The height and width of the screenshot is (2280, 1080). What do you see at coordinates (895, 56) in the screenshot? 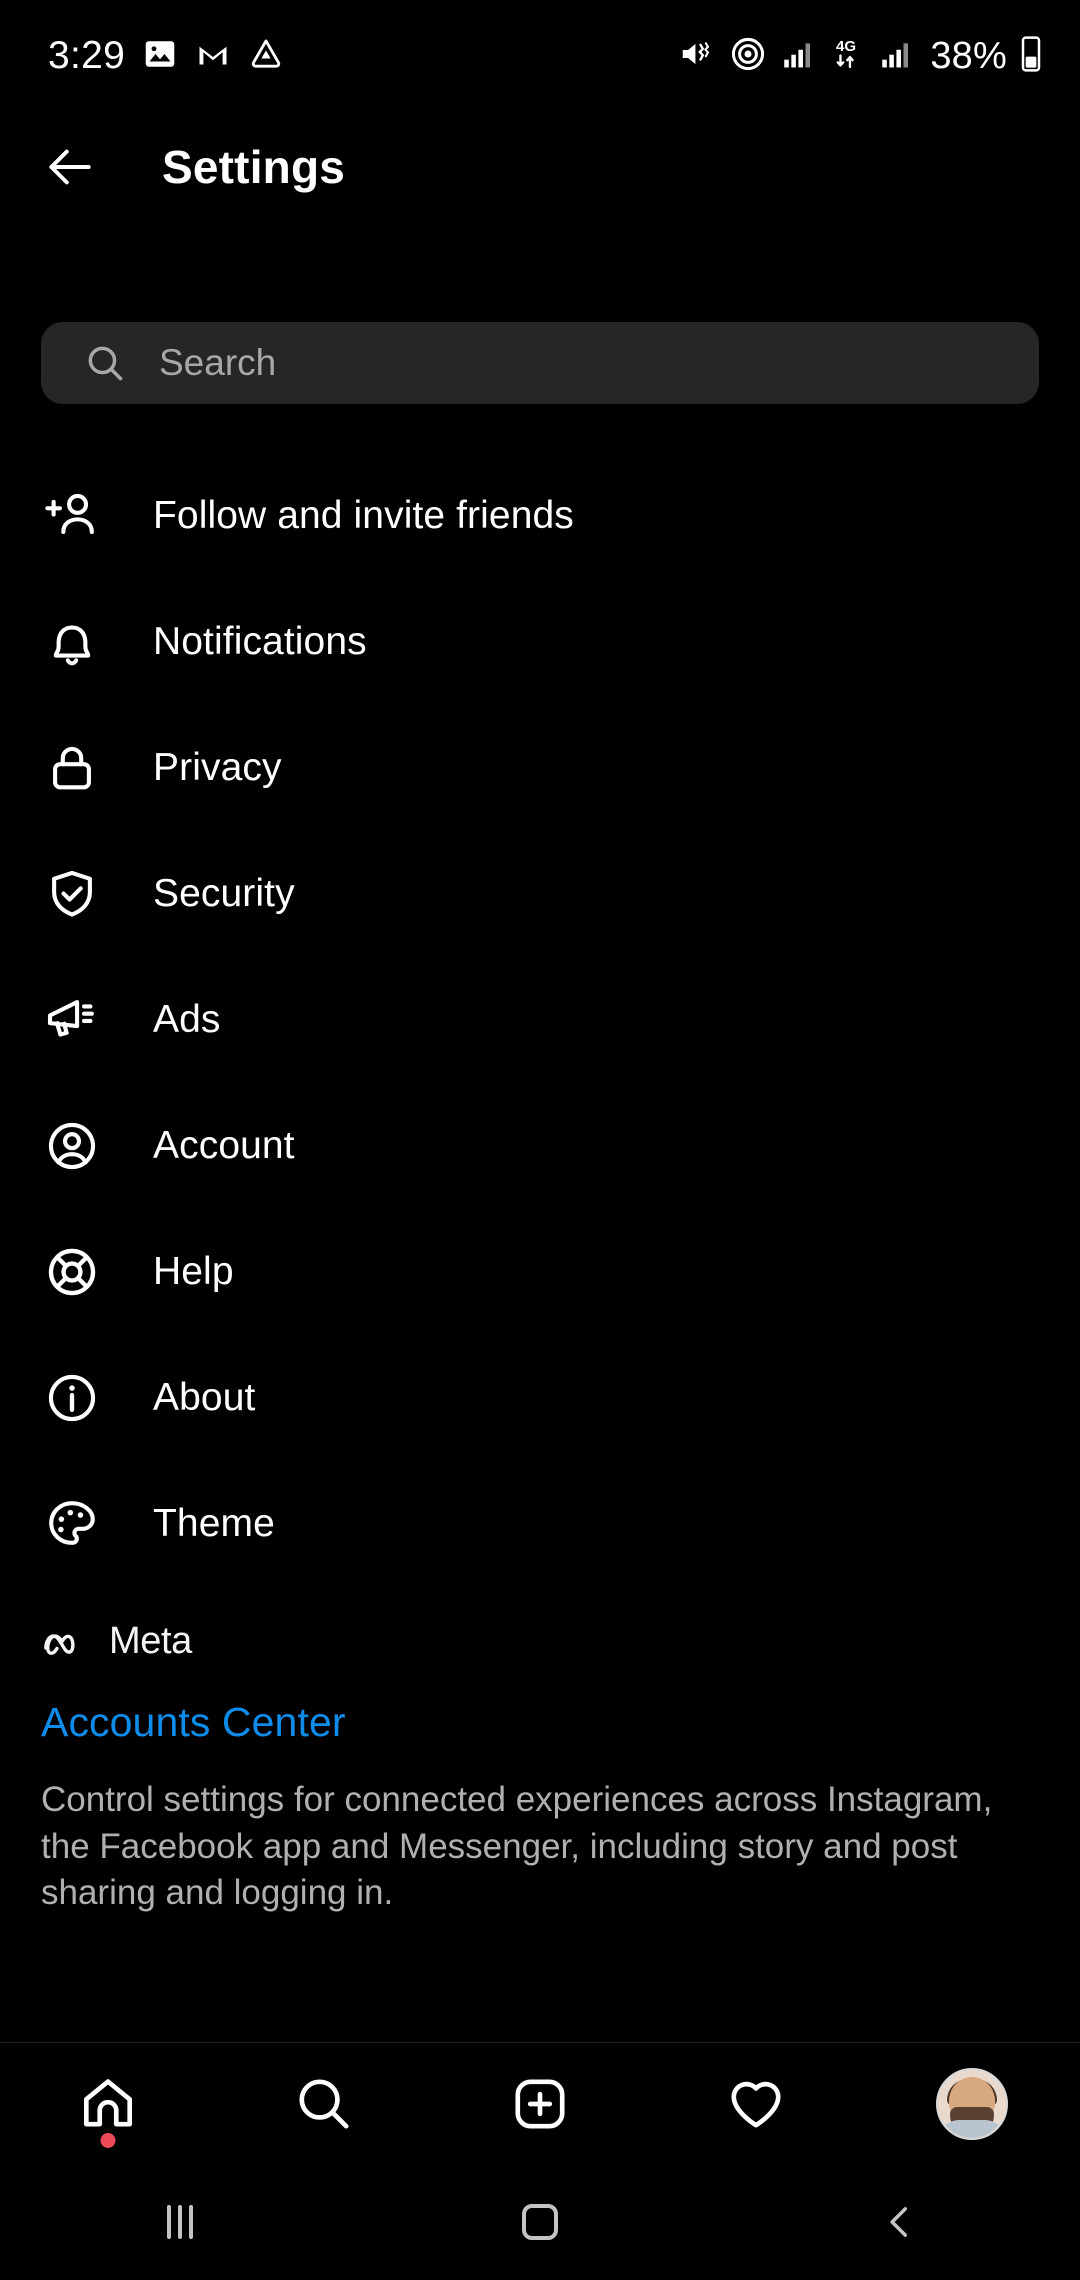
I see `signal-bars-2-icon` at bounding box center [895, 56].